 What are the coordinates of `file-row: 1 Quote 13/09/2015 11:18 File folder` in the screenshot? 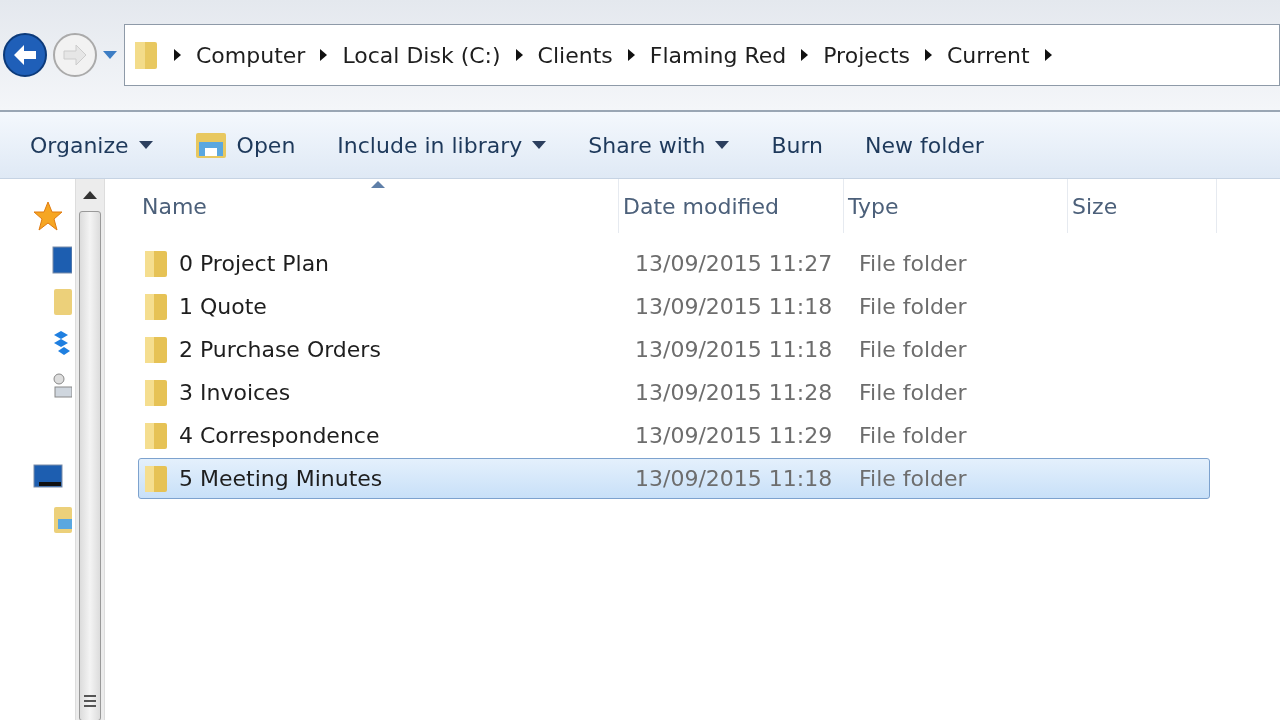 It's located at (674, 306).